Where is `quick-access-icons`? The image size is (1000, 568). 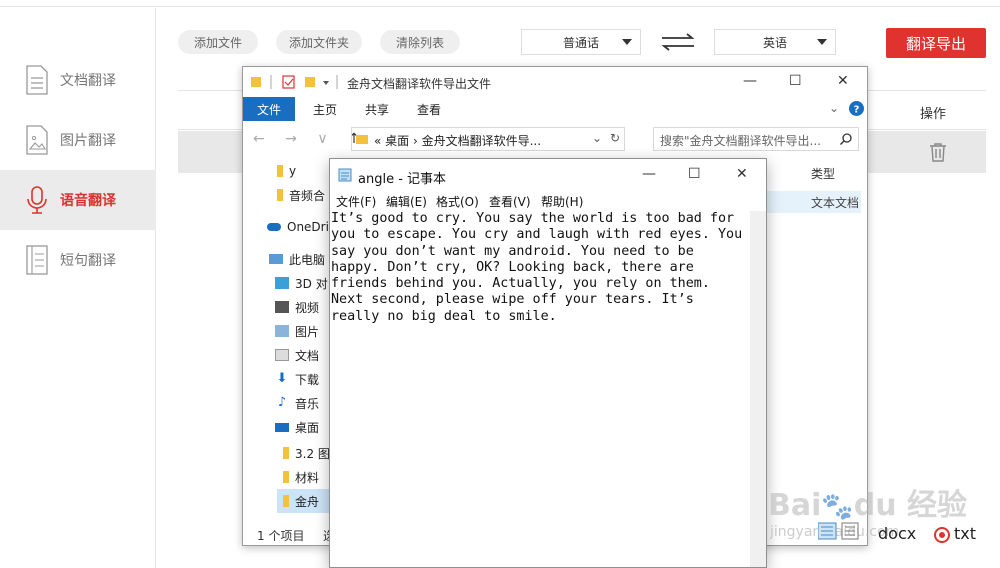 quick-access-icons is located at coordinates (294, 82).